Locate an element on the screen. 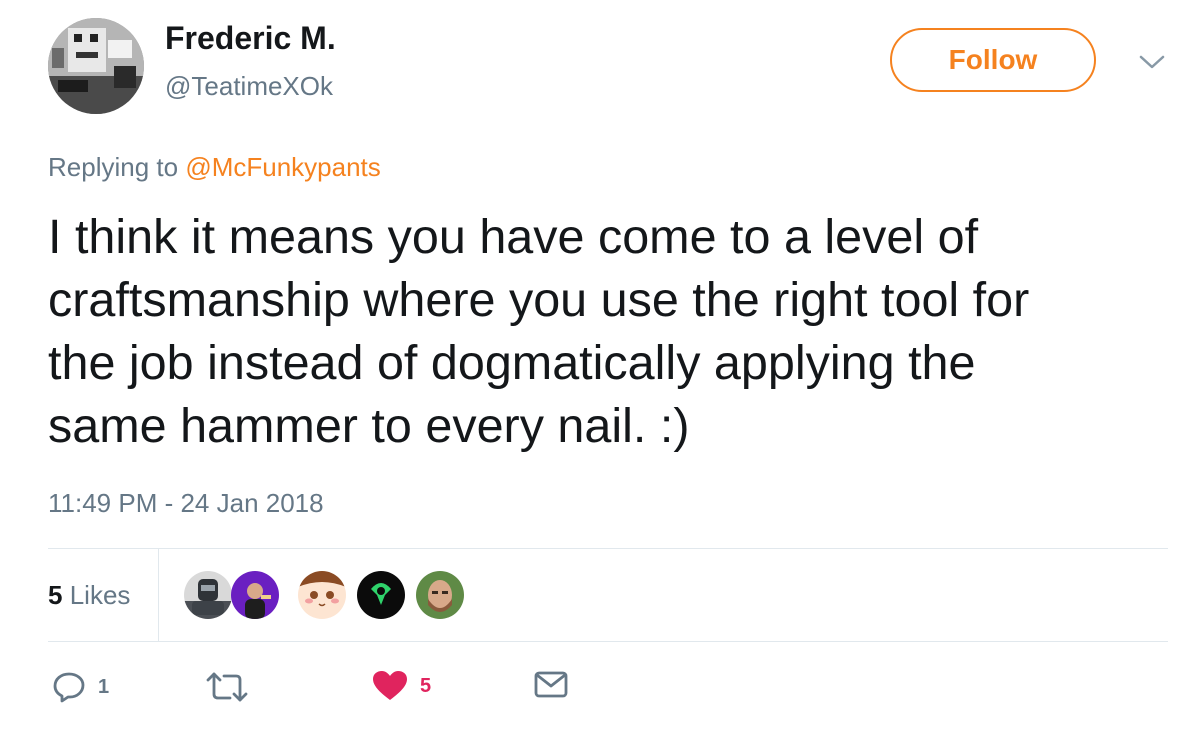  user-avatar is located at coordinates (96, 66).